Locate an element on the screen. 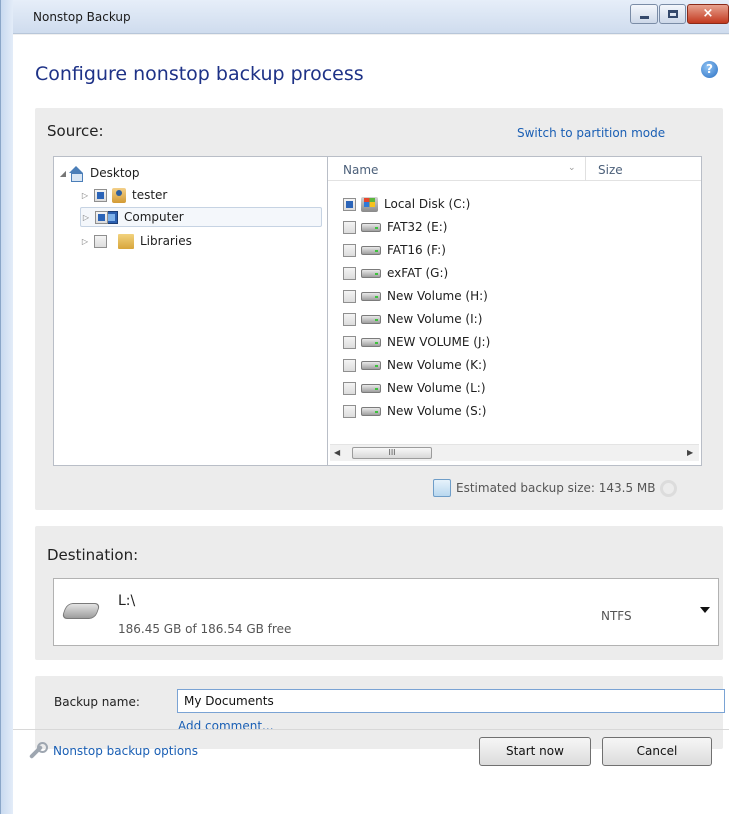  page-title: Configure nonstop backup process is located at coordinates (199, 74).